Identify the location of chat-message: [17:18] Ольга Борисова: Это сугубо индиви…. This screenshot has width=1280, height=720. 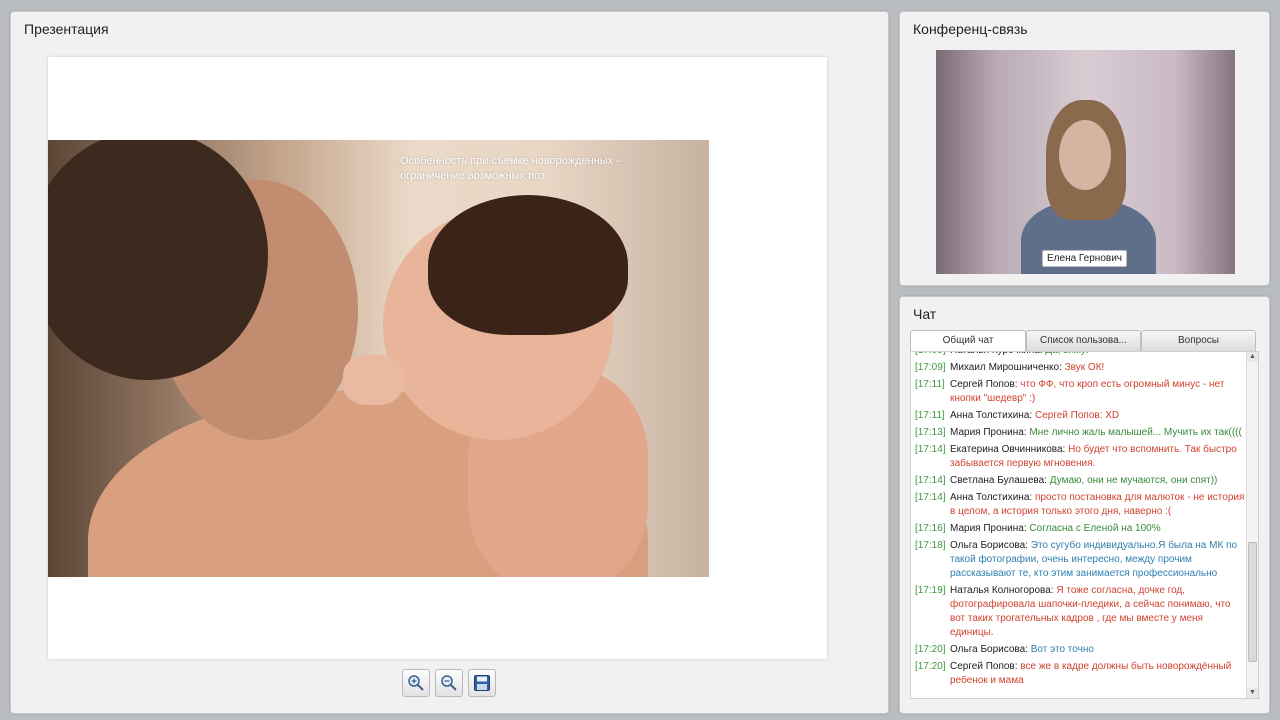
(1080, 560).